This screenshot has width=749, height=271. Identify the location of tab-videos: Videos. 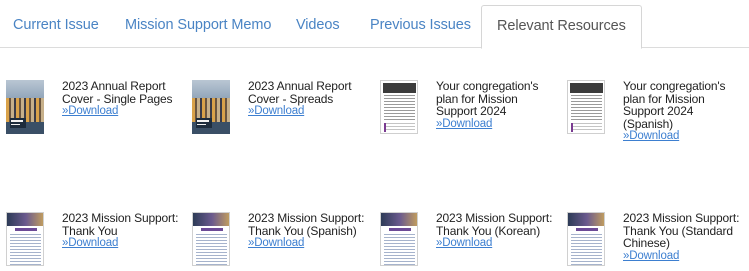
(318, 25).